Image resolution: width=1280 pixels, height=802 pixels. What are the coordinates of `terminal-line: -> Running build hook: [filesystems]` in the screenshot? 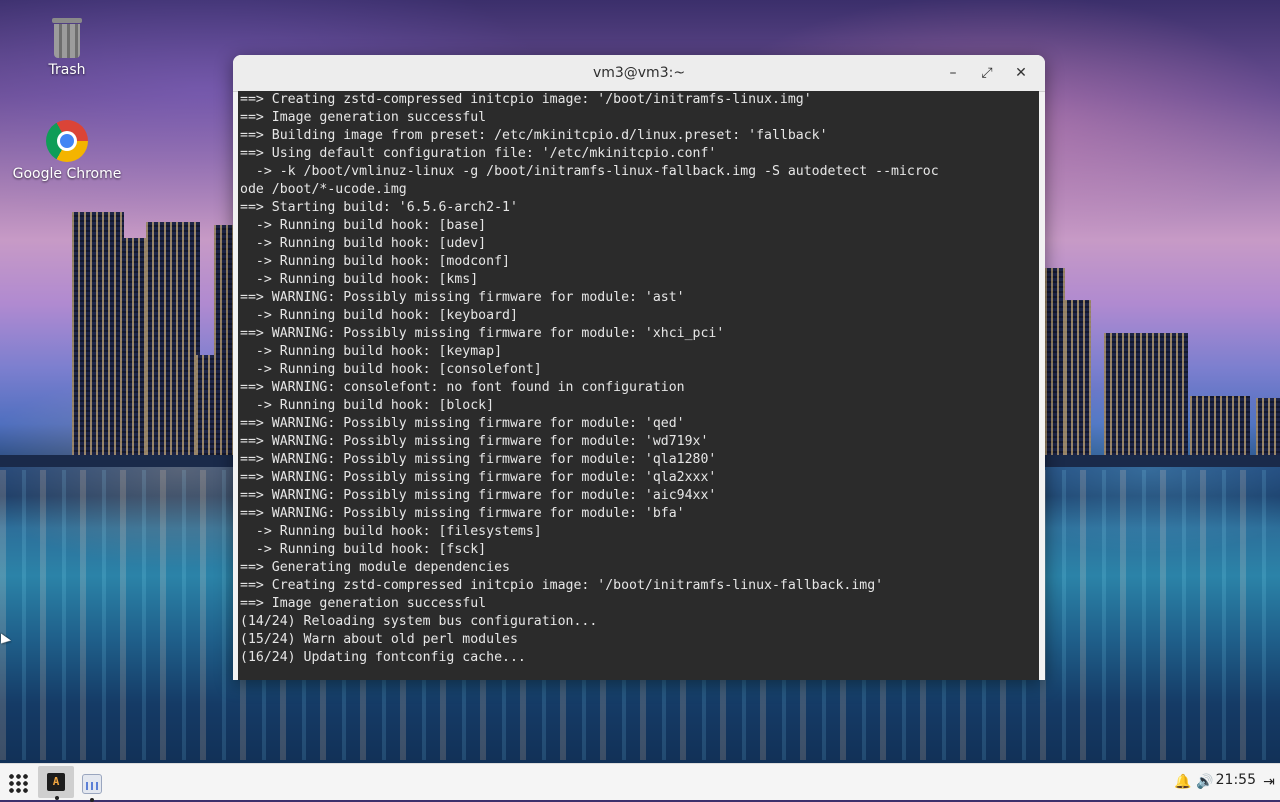 It's located at (391, 531).